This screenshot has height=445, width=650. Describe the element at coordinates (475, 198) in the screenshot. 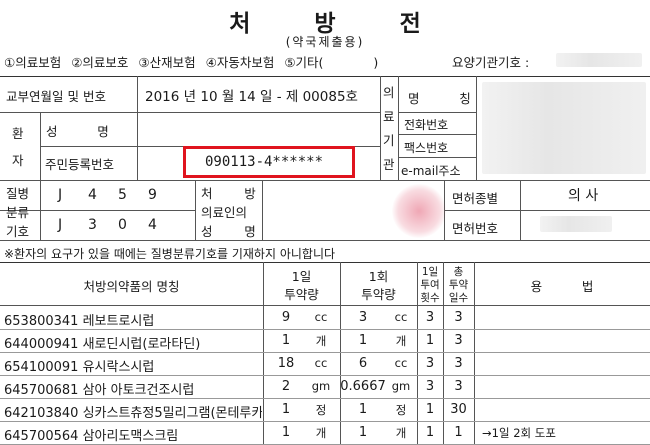

I see `license-type-label: 면허종별` at that location.